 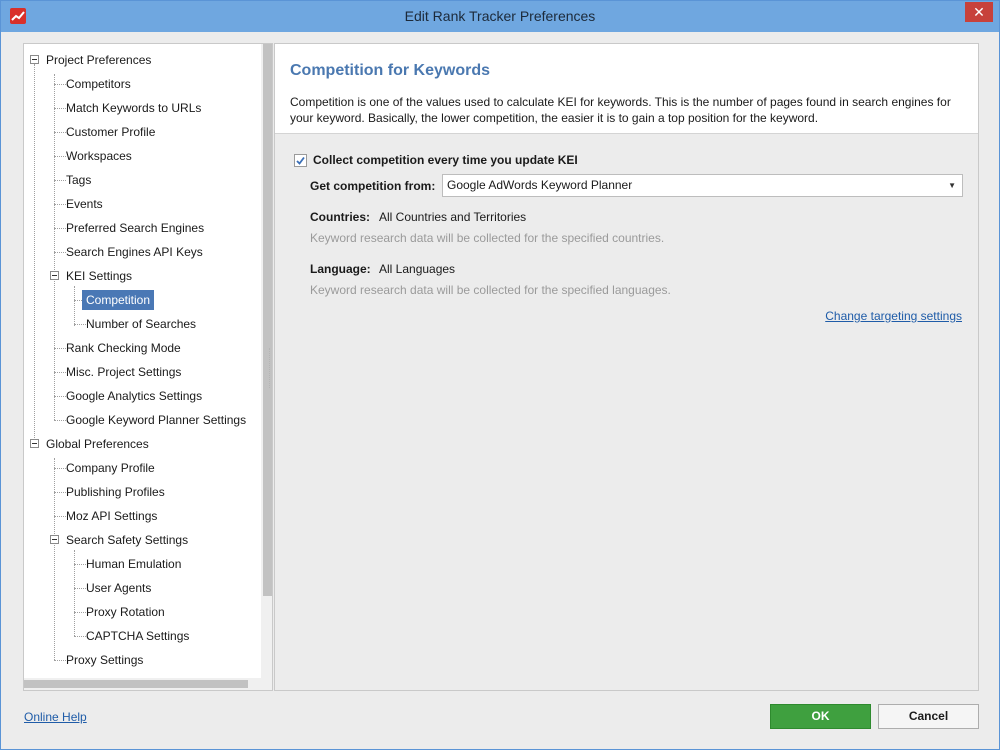 What do you see at coordinates (111, 516) in the screenshot?
I see `tree-item-moz-api-settings: Moz API Settings` at bounding box center [111, 516].